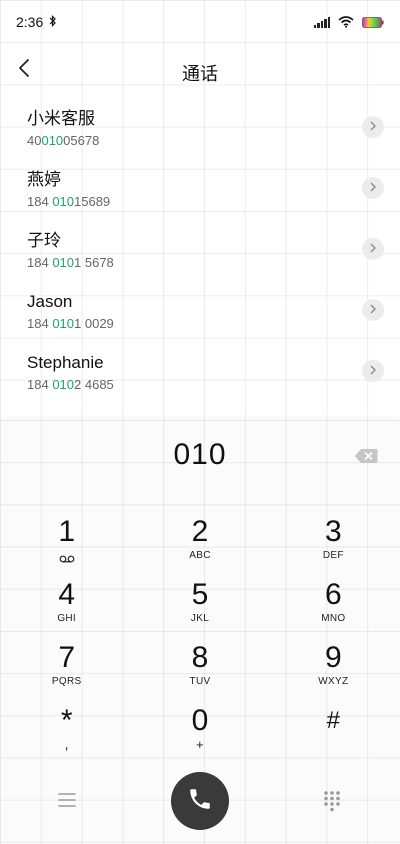  Describe the element at coordinates (200, 22) in the screenshot. I see `status-bar: 2:36` at that location.